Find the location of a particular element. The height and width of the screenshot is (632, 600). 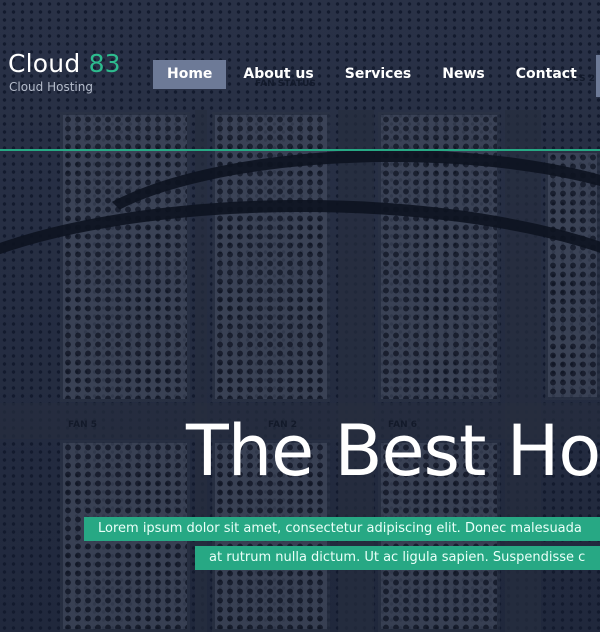

nav-home: Home is located at coordinates (190, 74).